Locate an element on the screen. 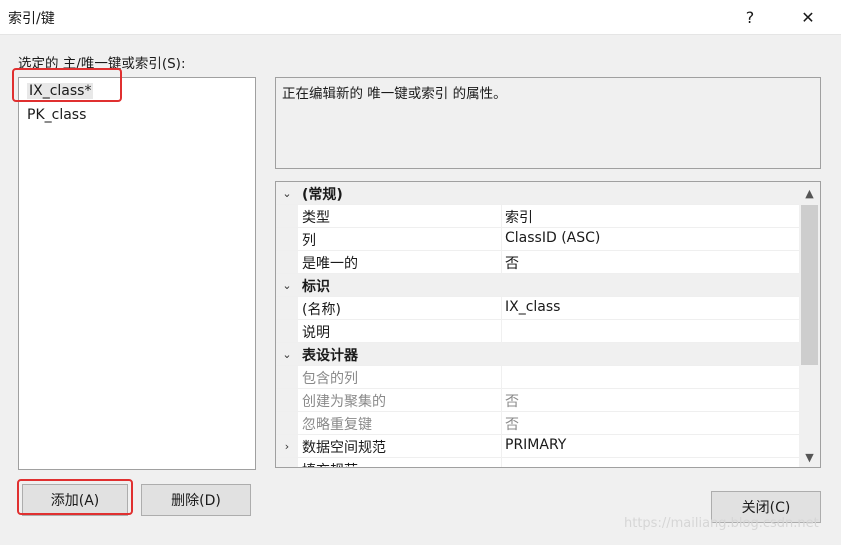  grid-property-row: 创建为聚集的 否 is located at coordinates (539, 400).